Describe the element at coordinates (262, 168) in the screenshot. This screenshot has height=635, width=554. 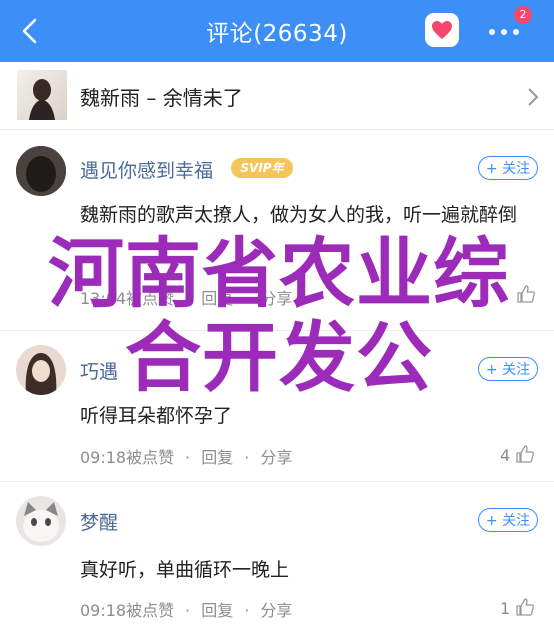
I see `vip-badge: SVIP年` at that location.